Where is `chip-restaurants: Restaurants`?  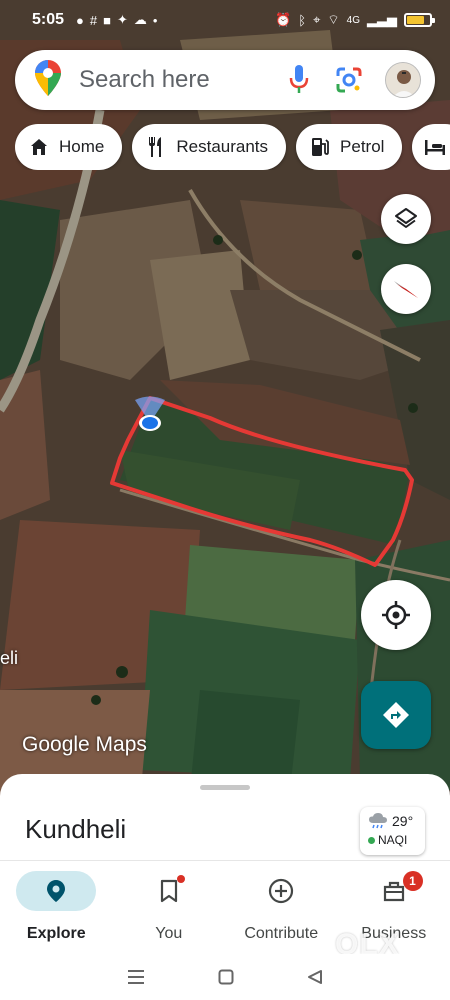
chip-restaurants: Restaurants is located at coordinates (209, 147).